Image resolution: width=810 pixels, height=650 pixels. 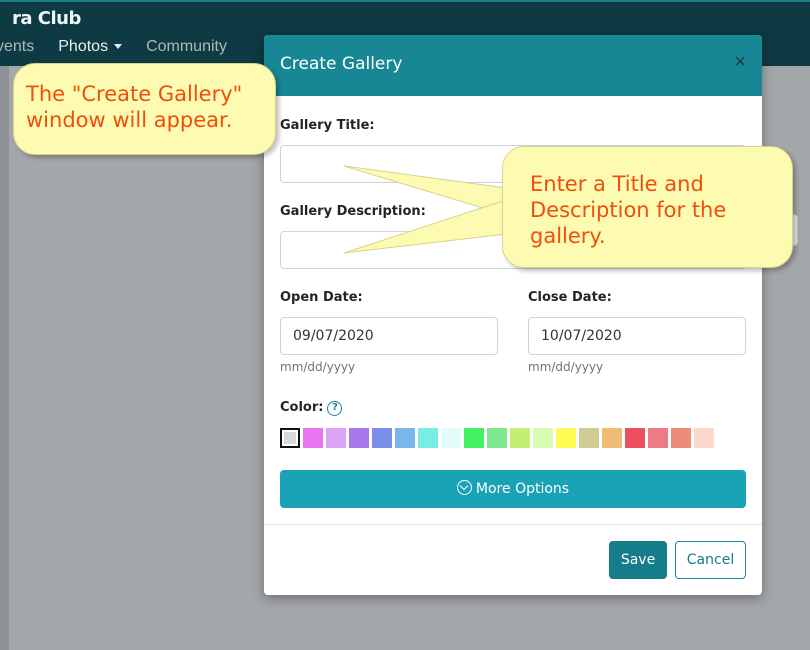 What do you see at coordinates (710, 560) in the screenshot?
I see `cancel-button: Cancel` at bounding box center [710, 560].